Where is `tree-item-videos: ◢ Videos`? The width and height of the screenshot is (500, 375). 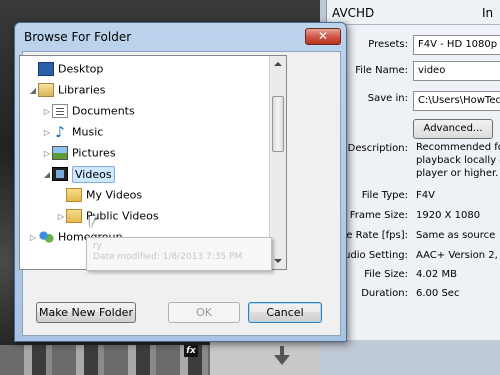 tree-item-videos: ◢ Videos is located at coordinates (78, 176).